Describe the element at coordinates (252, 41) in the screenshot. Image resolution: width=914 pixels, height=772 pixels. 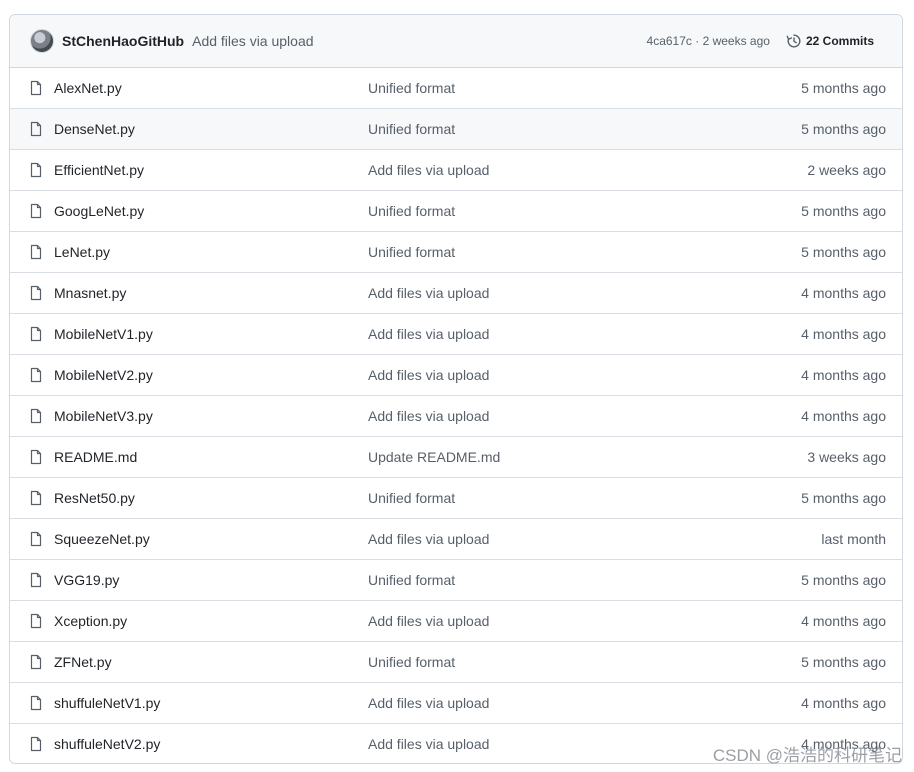
I see `commit-message-link: Add files via upload` at that location.